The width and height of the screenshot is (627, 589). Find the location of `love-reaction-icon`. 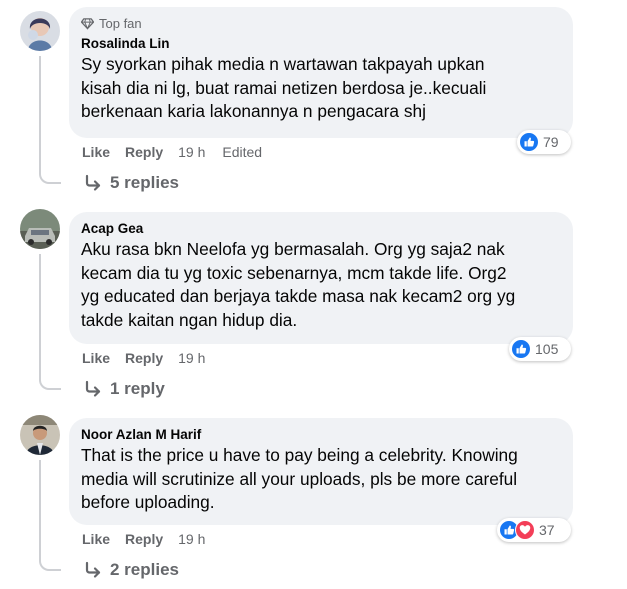

love-reaction-icon is located at coordinates (525, 530).